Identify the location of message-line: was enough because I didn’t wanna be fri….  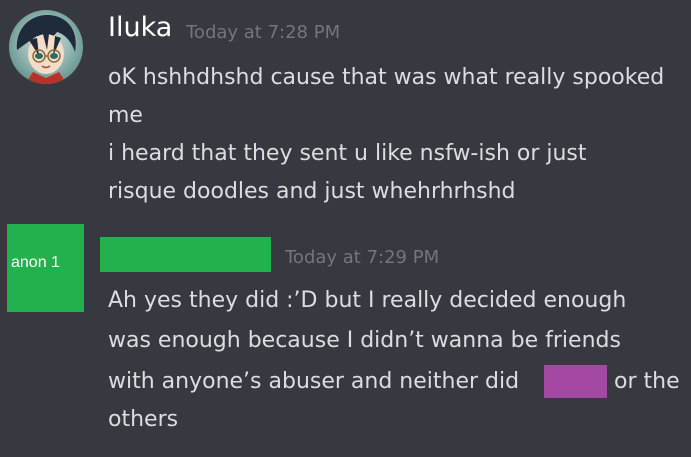
(364, 340).